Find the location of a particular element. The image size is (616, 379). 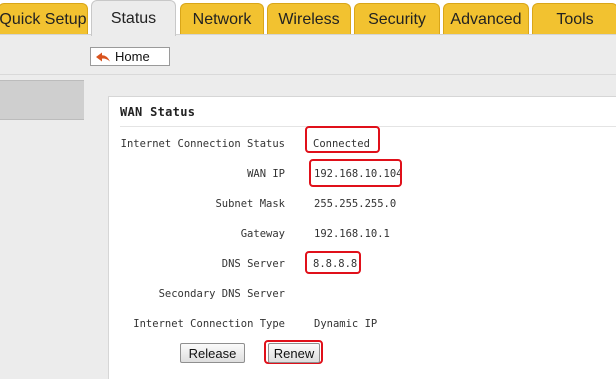

value-gateway: 192.168.10.1 is located at coordinates (352, 234).